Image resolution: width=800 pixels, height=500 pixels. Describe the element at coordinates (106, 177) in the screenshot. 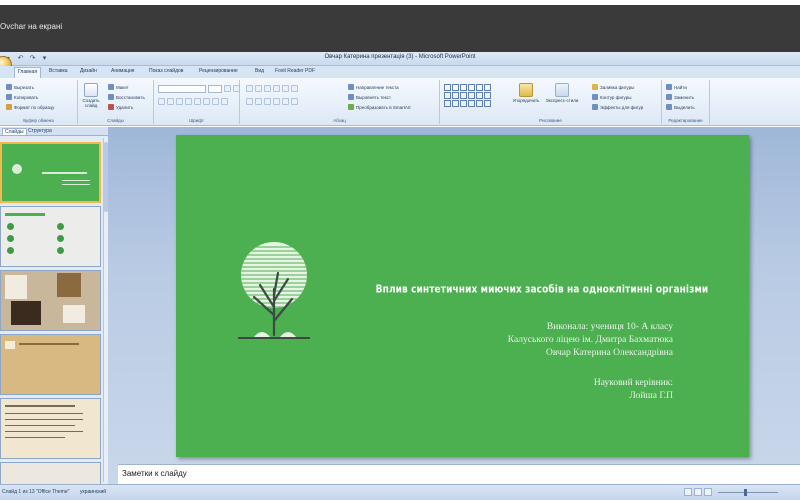

I see `scroll-thumb` at that location.